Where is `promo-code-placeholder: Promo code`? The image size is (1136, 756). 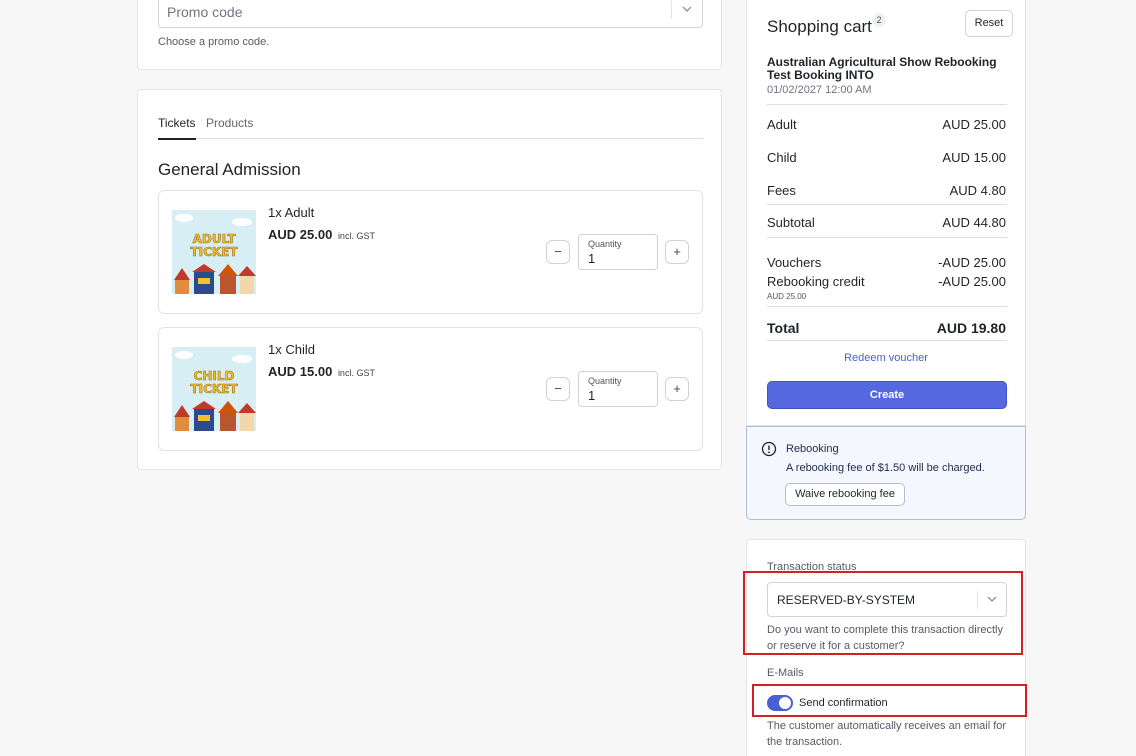 promo-code-placeholder: Promo code is located at coordinates (205, 12).